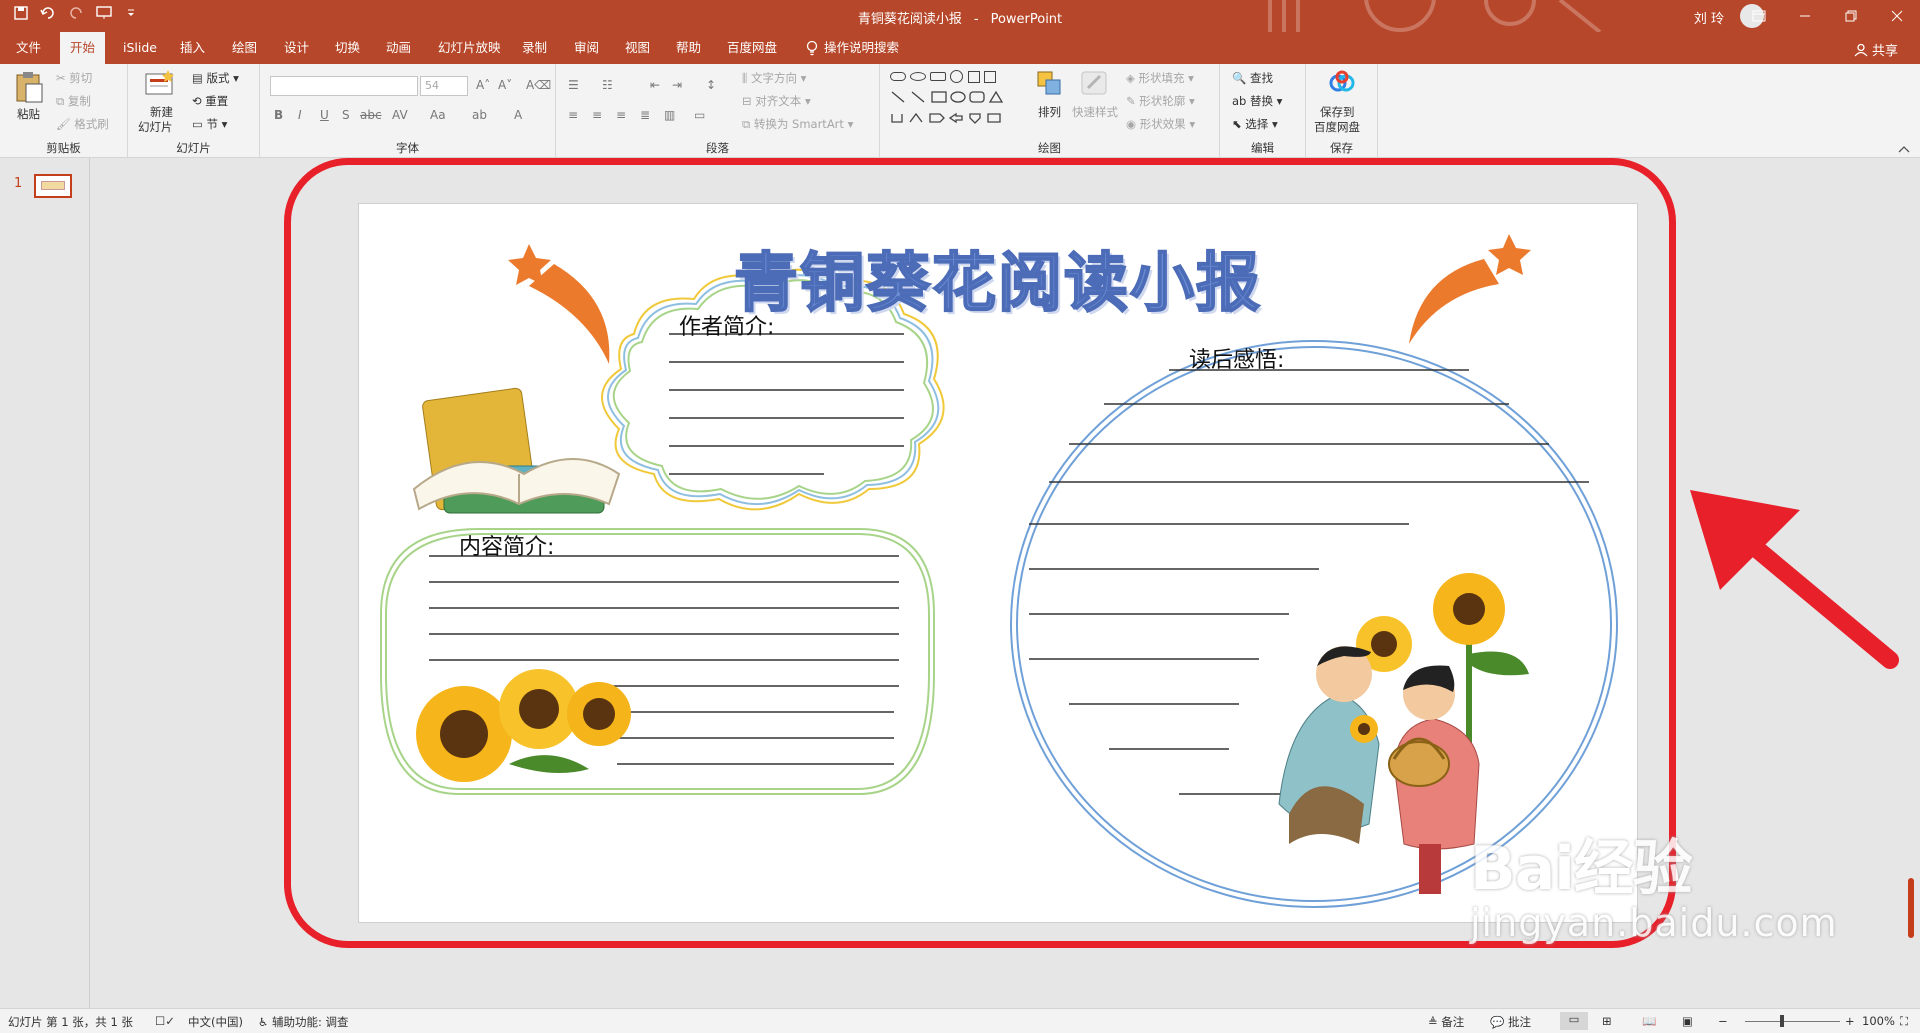 The image size is (1920, 1033). Describe the element at coordinates (607, 85) in the screenshot. I see `numbering-icon: ☷` at that location.